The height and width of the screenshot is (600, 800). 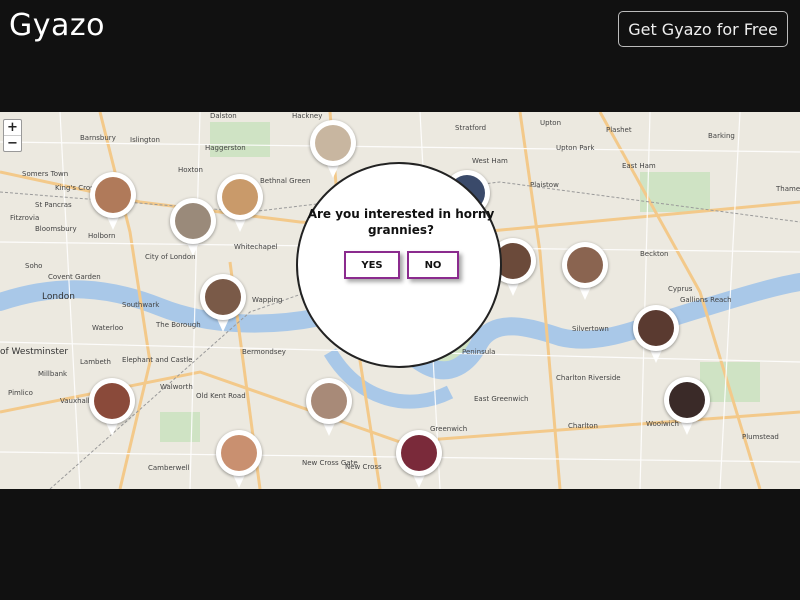 I want to click on map-label: Old Kent Road, so click(x=221, y=396).